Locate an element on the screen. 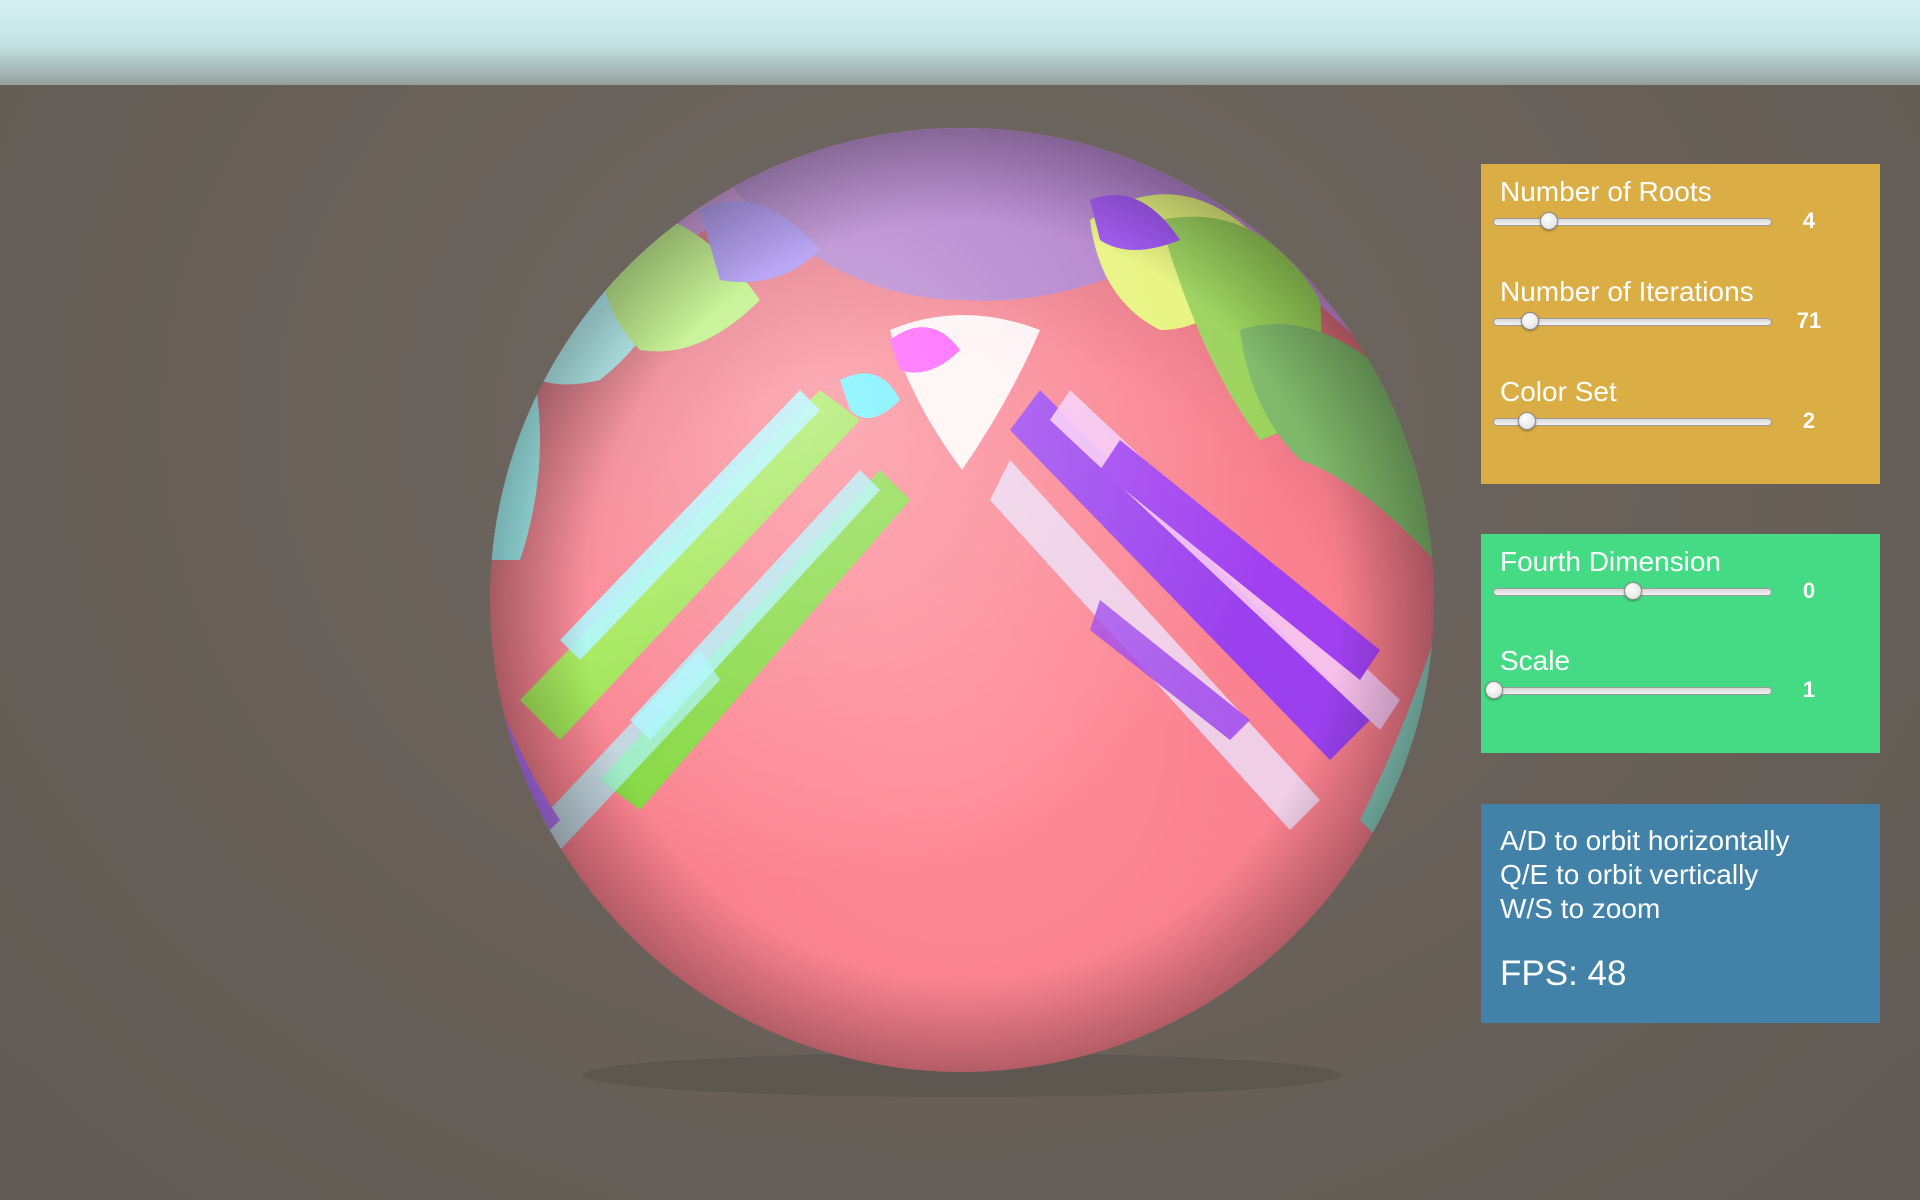 The width and height of the screenshot is (1920, 1200). fps-counter: FPS: 48 is located at coordinates (1563, 973).